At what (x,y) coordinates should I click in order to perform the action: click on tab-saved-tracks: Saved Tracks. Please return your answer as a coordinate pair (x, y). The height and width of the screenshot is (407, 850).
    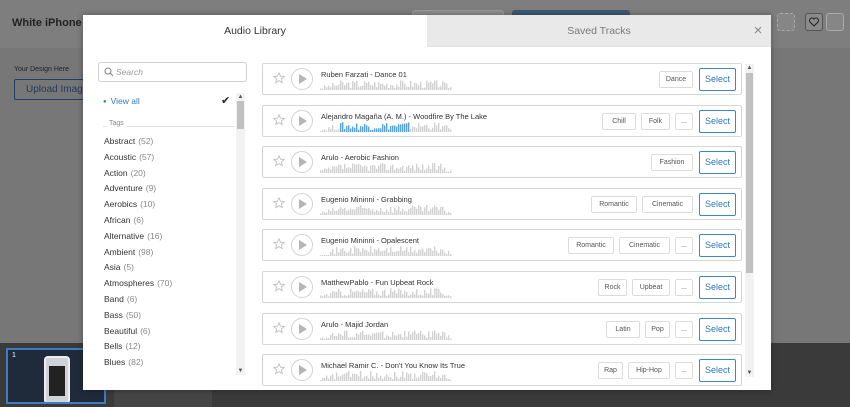
    Looking at the image, I should click on (599, 31).